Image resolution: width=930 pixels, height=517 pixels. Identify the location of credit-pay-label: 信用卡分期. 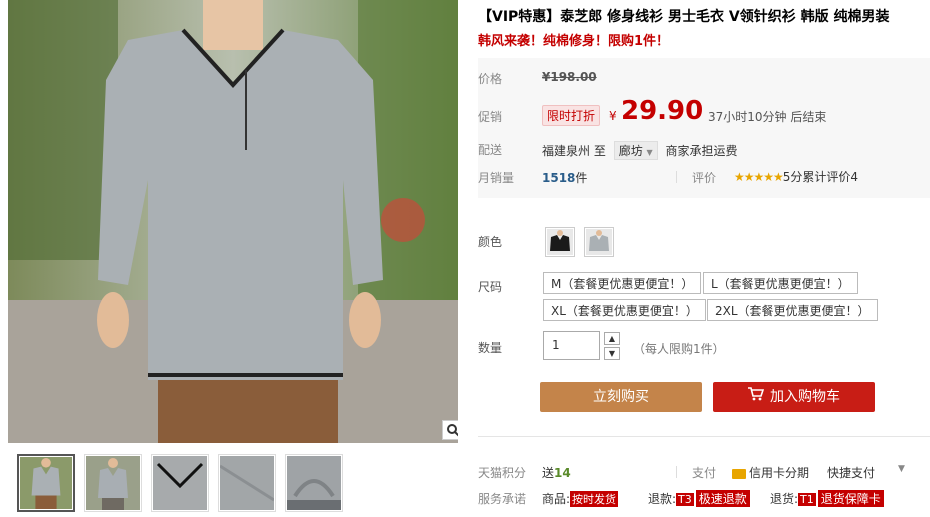
(779, 473).